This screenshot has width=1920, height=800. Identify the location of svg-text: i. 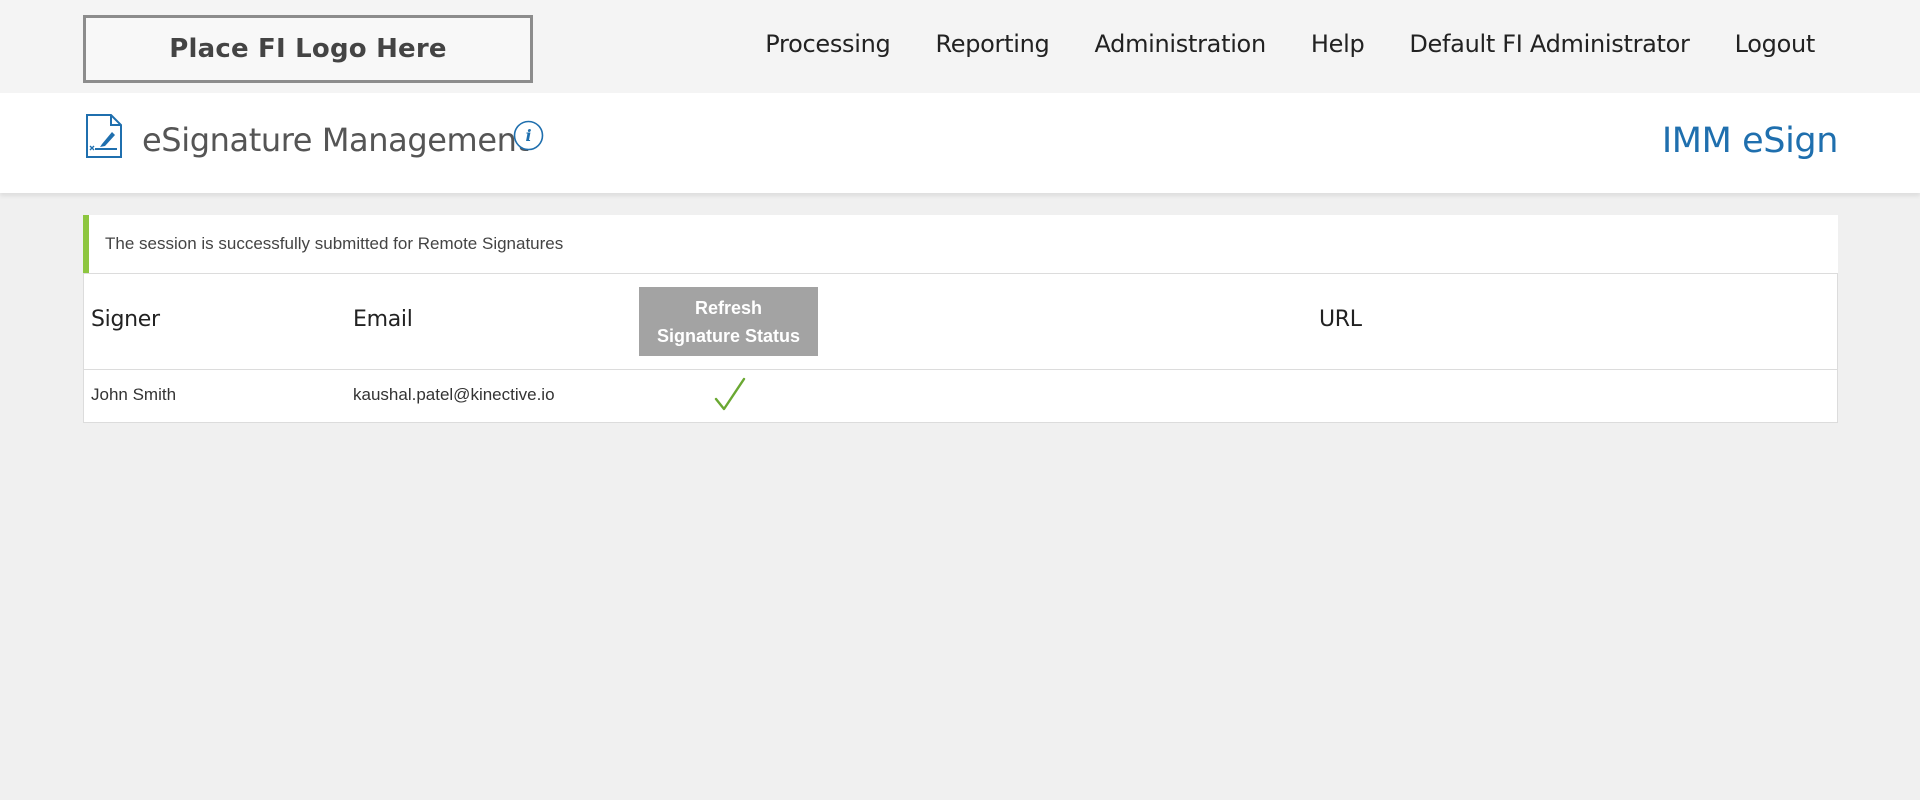
(528, 135).